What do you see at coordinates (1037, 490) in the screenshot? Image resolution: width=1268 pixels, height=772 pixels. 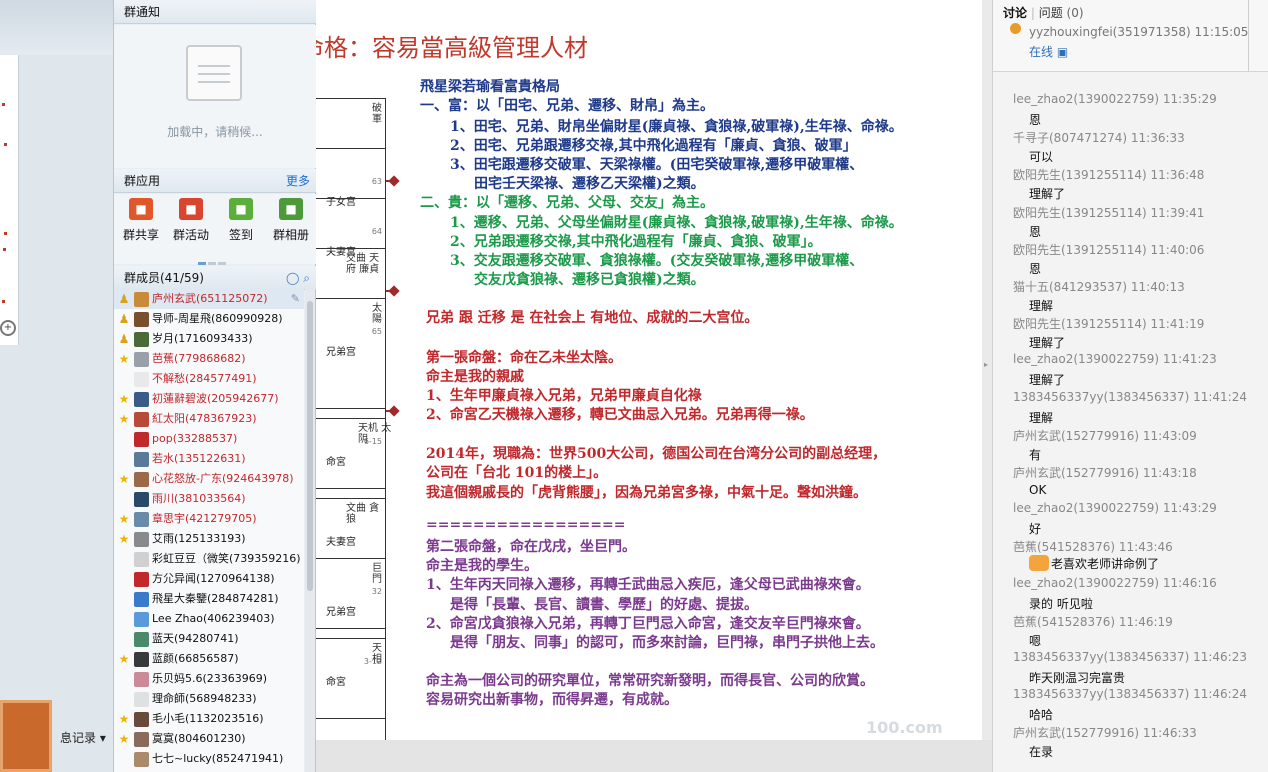 I see `message-text: OK` at bounding box center [1037, 490].